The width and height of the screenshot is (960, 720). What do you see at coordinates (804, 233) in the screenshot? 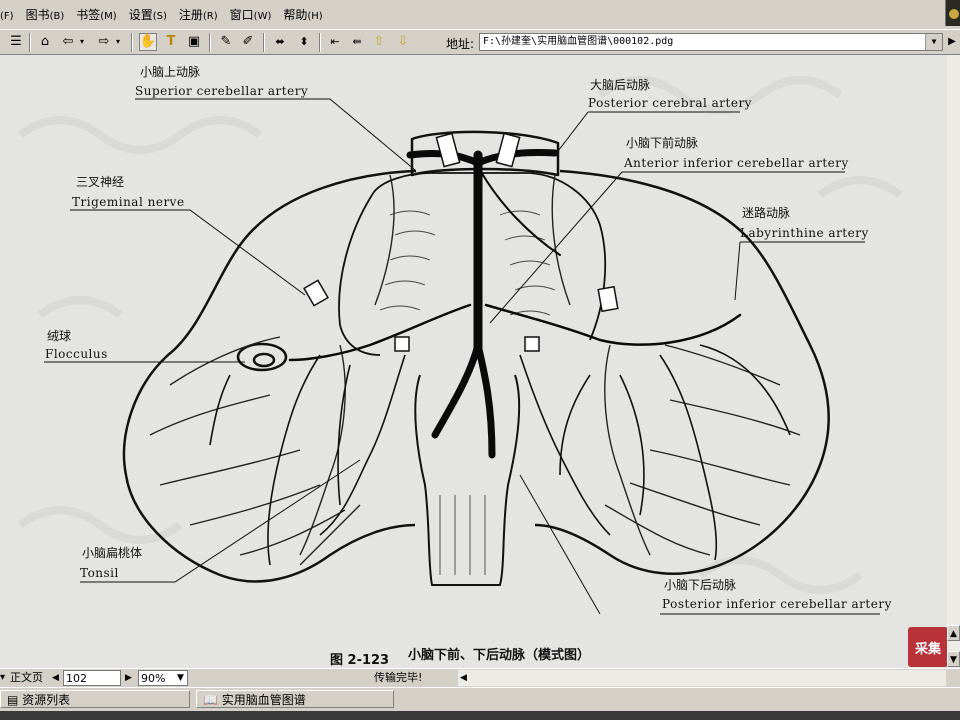
I see `label-en-labyrinthine: Labyrinthine artery` at bounding box center [804, 233].